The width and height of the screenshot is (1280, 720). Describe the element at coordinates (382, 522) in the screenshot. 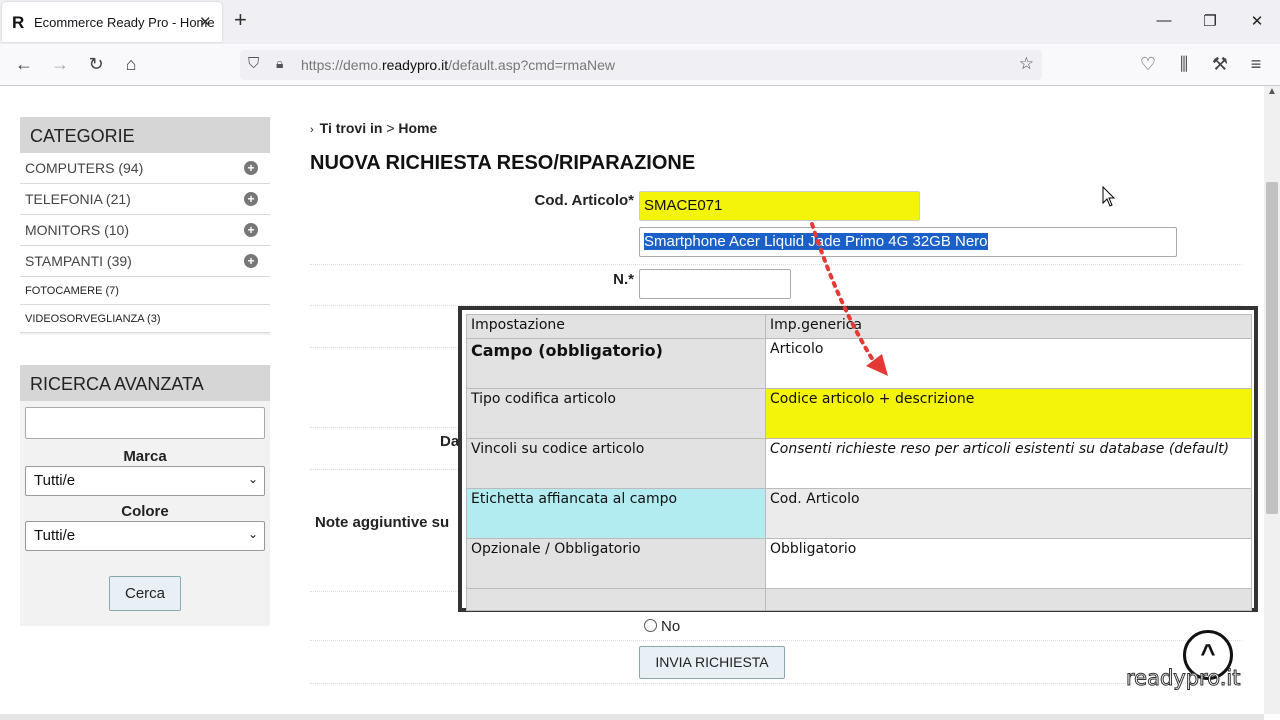

I see `partial-label-note: Note aggiuntive su` at that location.